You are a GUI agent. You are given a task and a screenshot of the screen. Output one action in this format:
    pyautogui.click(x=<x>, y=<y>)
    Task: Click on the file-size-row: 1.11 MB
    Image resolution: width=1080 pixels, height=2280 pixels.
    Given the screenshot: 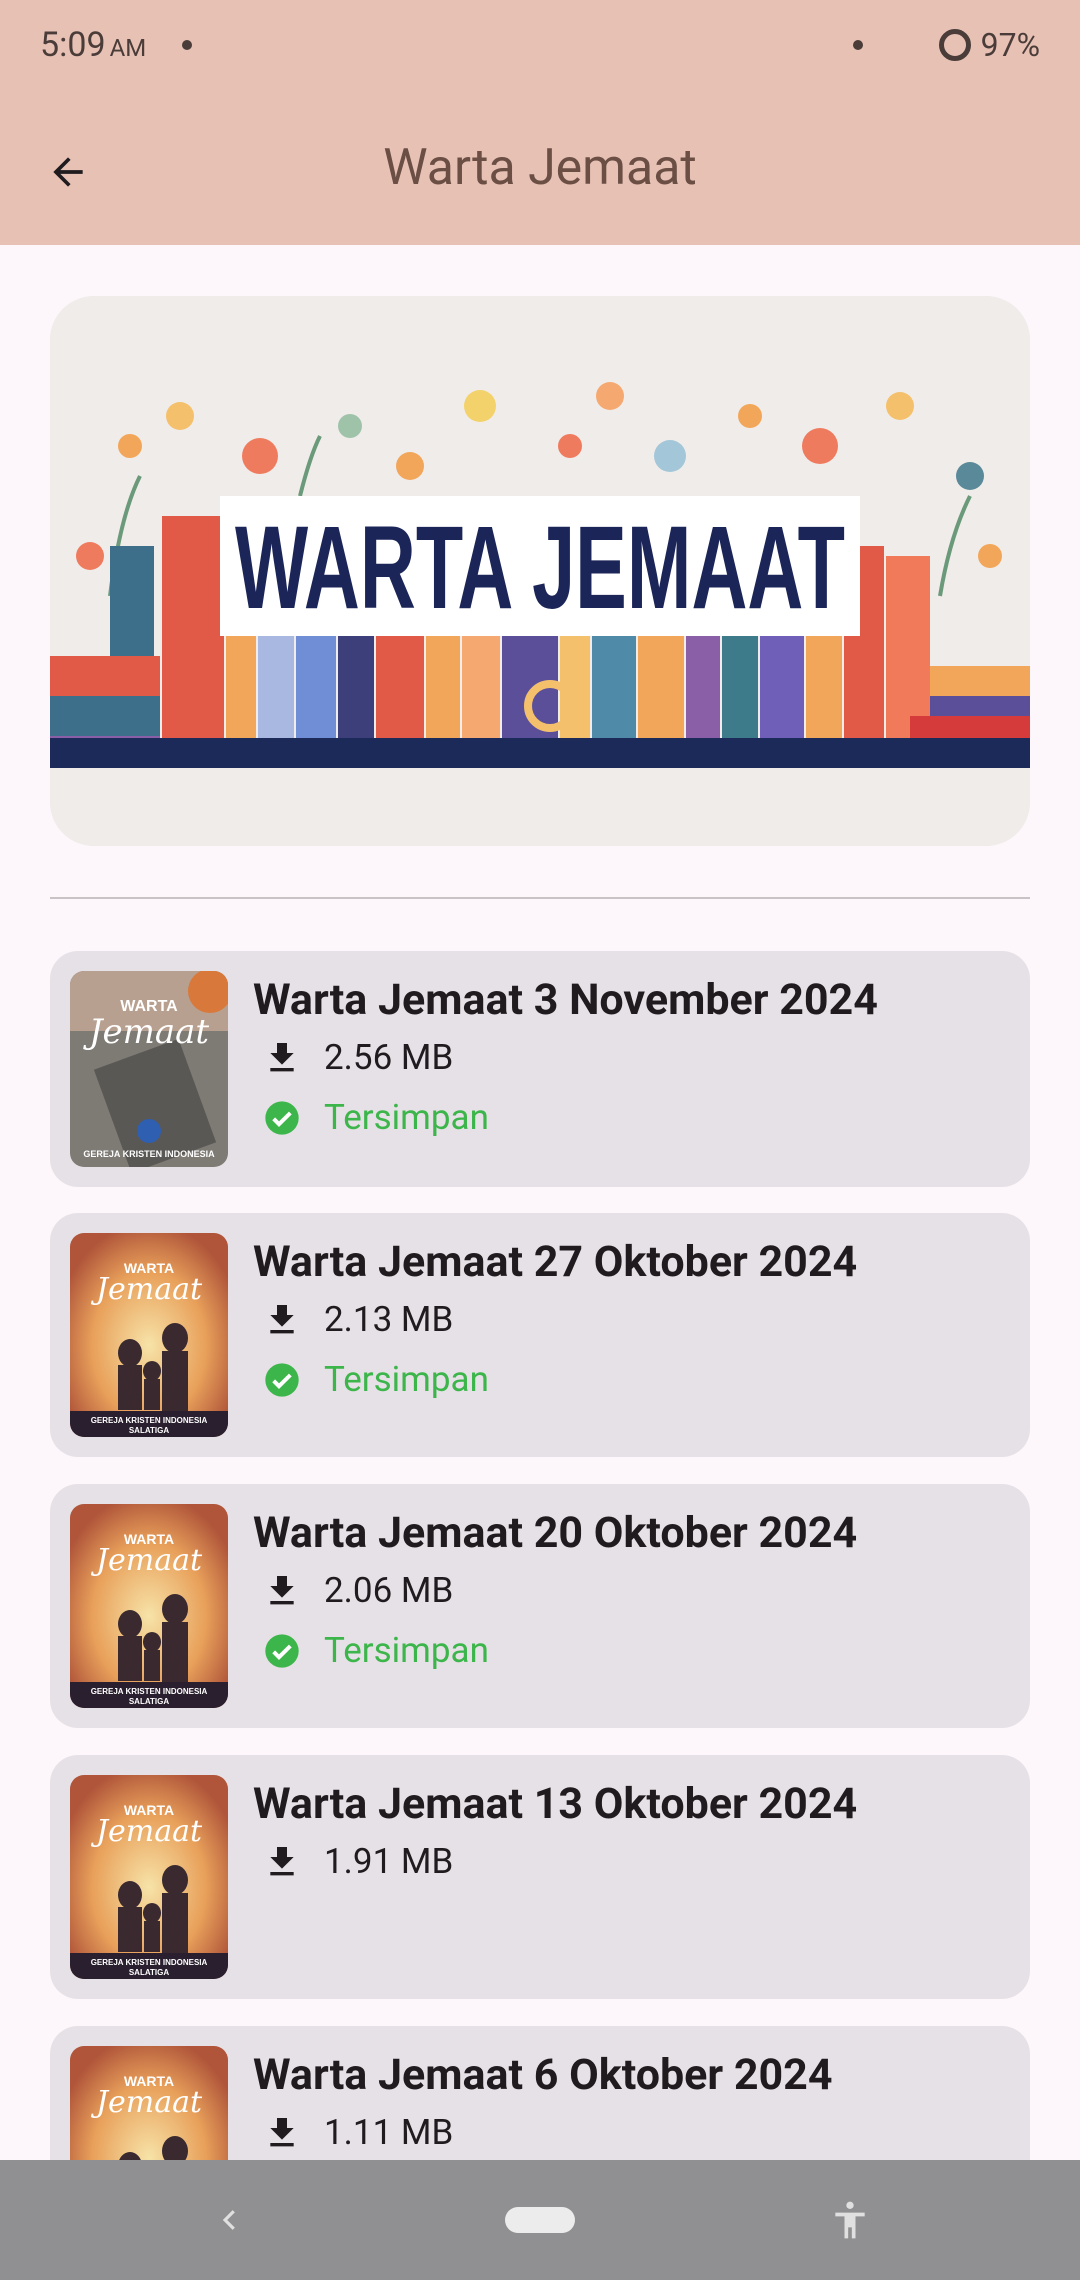 What is the action you would take?
    pyautogui.click(x=357, y=2132)
    